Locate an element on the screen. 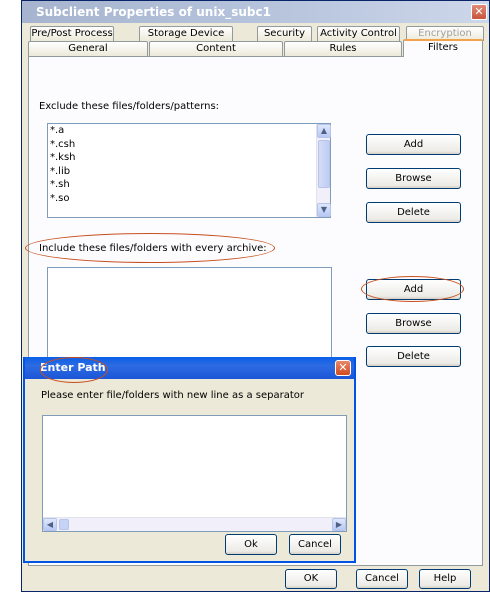 The height and width of the screenshot is (592, 490). dialog-close-icon: ✕ is located at coordinates (343, 368).